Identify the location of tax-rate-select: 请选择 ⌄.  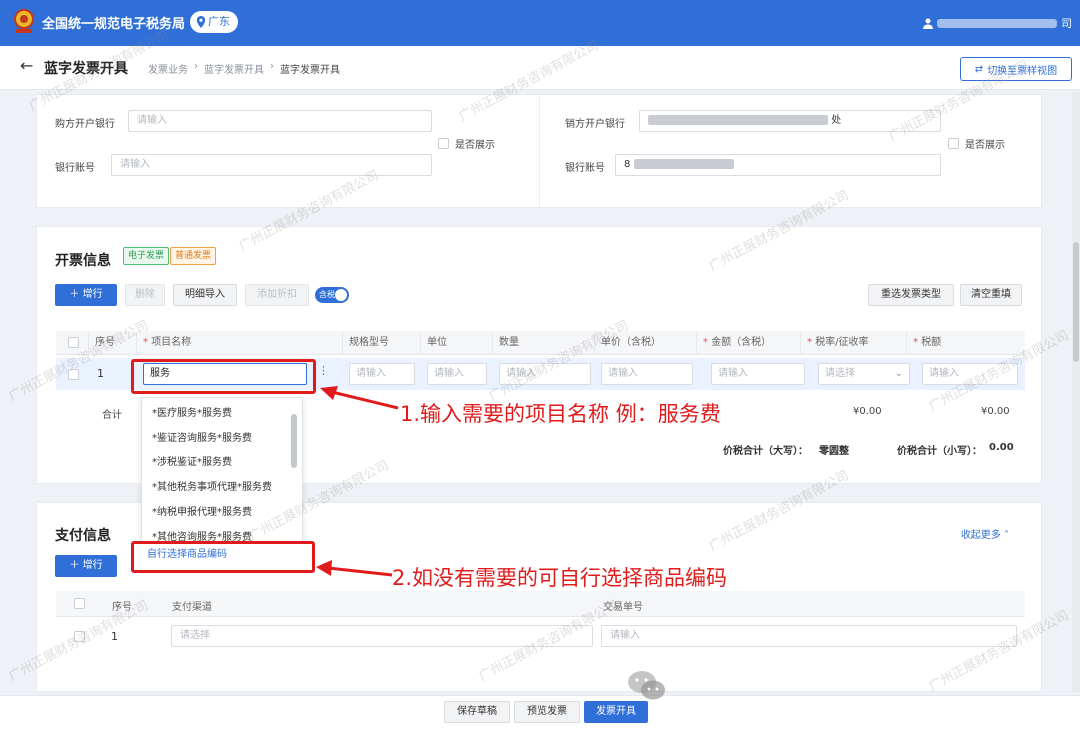
(864, 374).